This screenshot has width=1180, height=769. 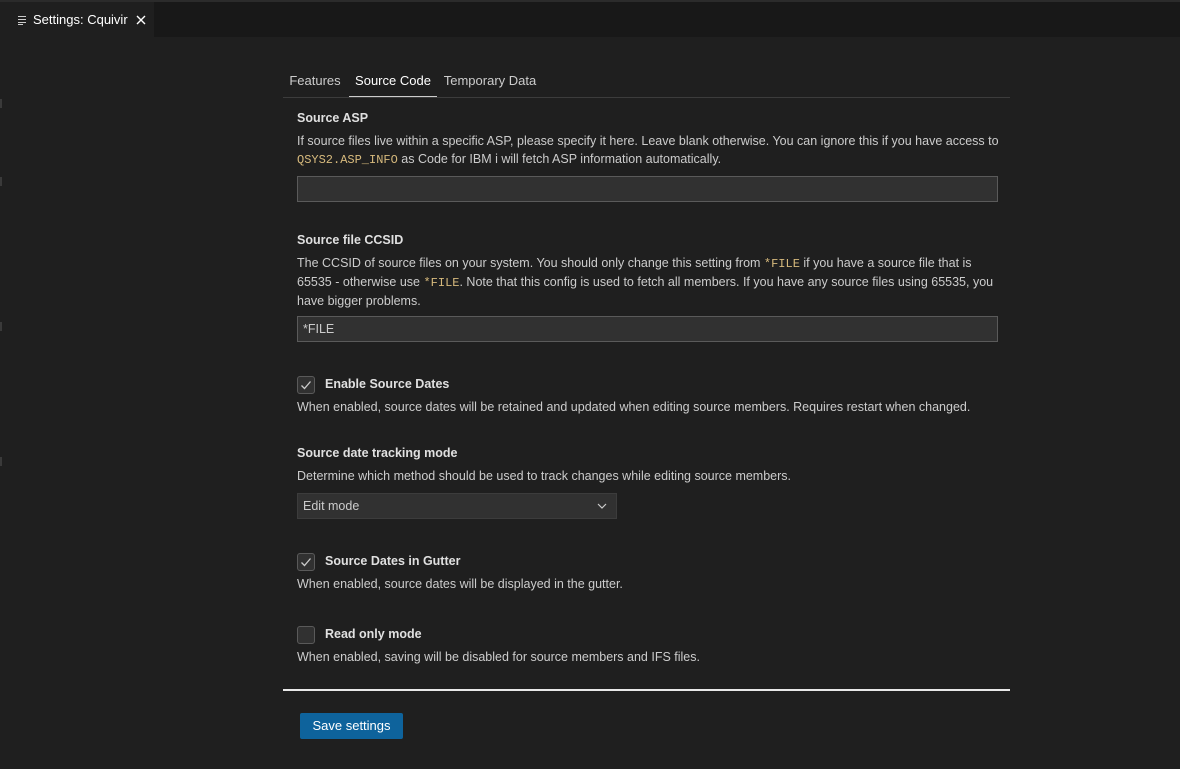 What do you see at coordinates (22, 20) in the screenshot?
I see `settings-file-icon` at bounding box center [22, 20].